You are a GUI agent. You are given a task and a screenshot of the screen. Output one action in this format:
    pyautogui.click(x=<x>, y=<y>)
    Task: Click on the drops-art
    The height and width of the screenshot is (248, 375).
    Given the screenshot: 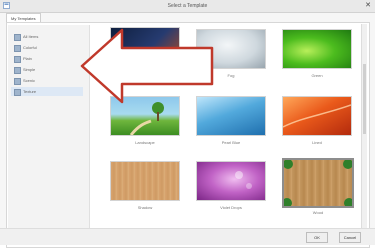 What is the action you would take?
    pyautogui.click(x=243, y=180)
    